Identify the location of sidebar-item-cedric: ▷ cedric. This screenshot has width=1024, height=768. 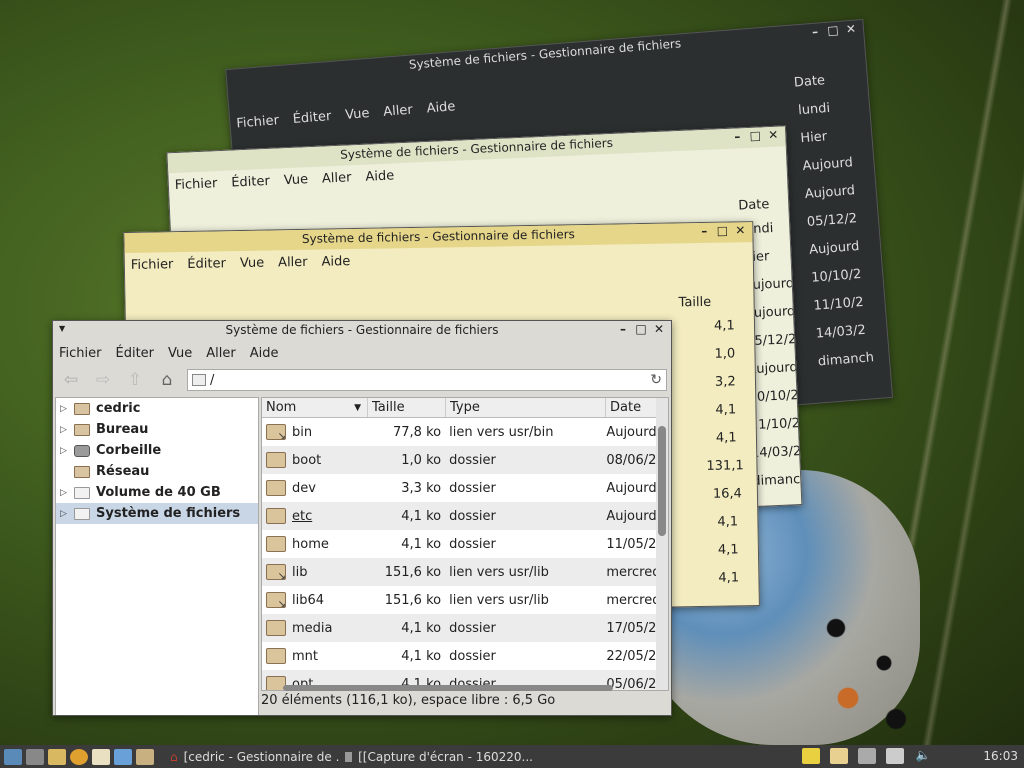
(157, 408).